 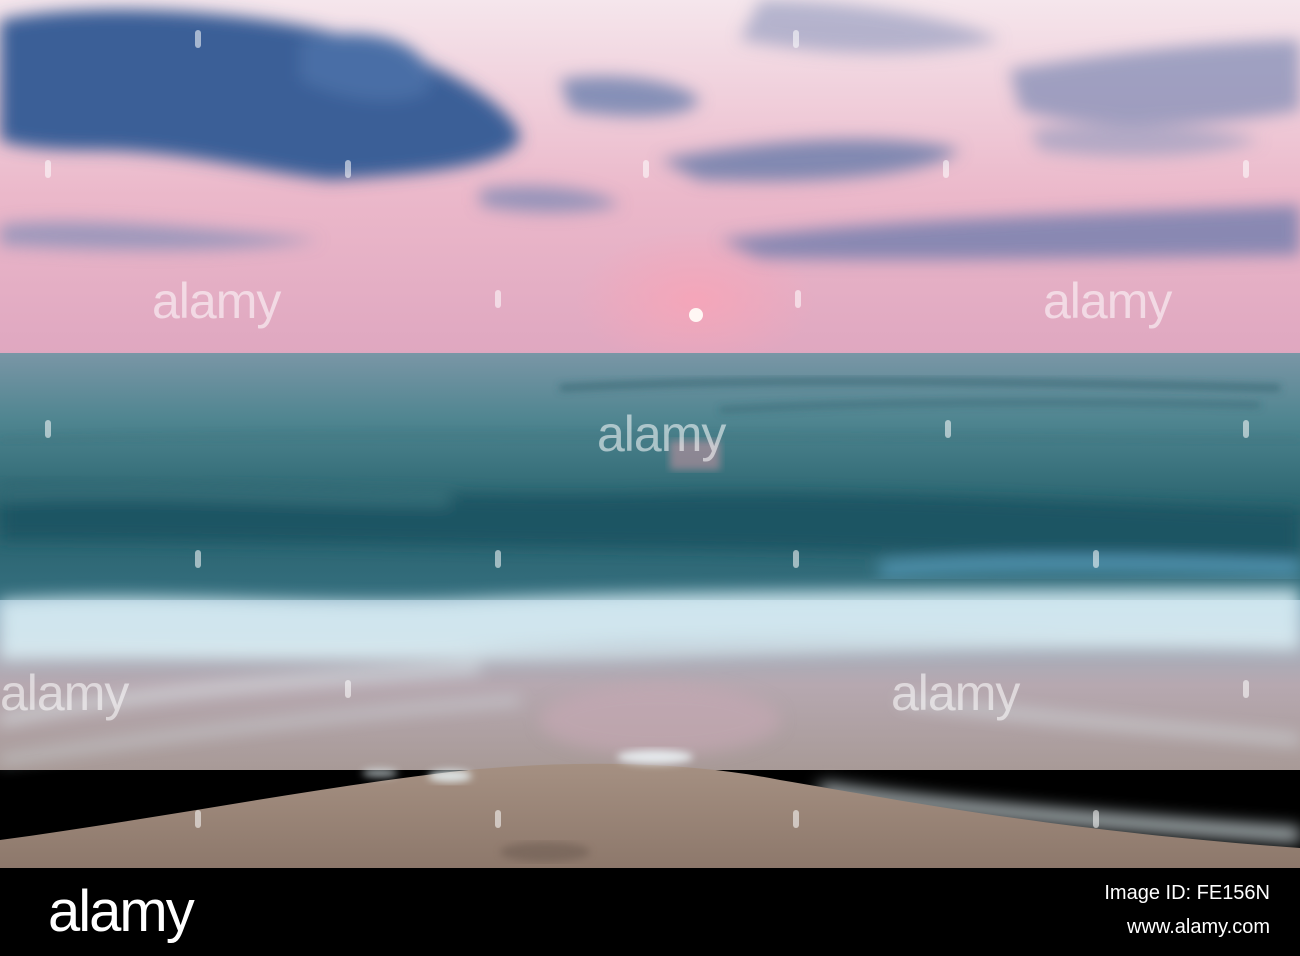 What do you see at coordinates (1187, 927) in the screenshot?
I see `site-url: www.alamy.com` at bounding box center [1187, 927].